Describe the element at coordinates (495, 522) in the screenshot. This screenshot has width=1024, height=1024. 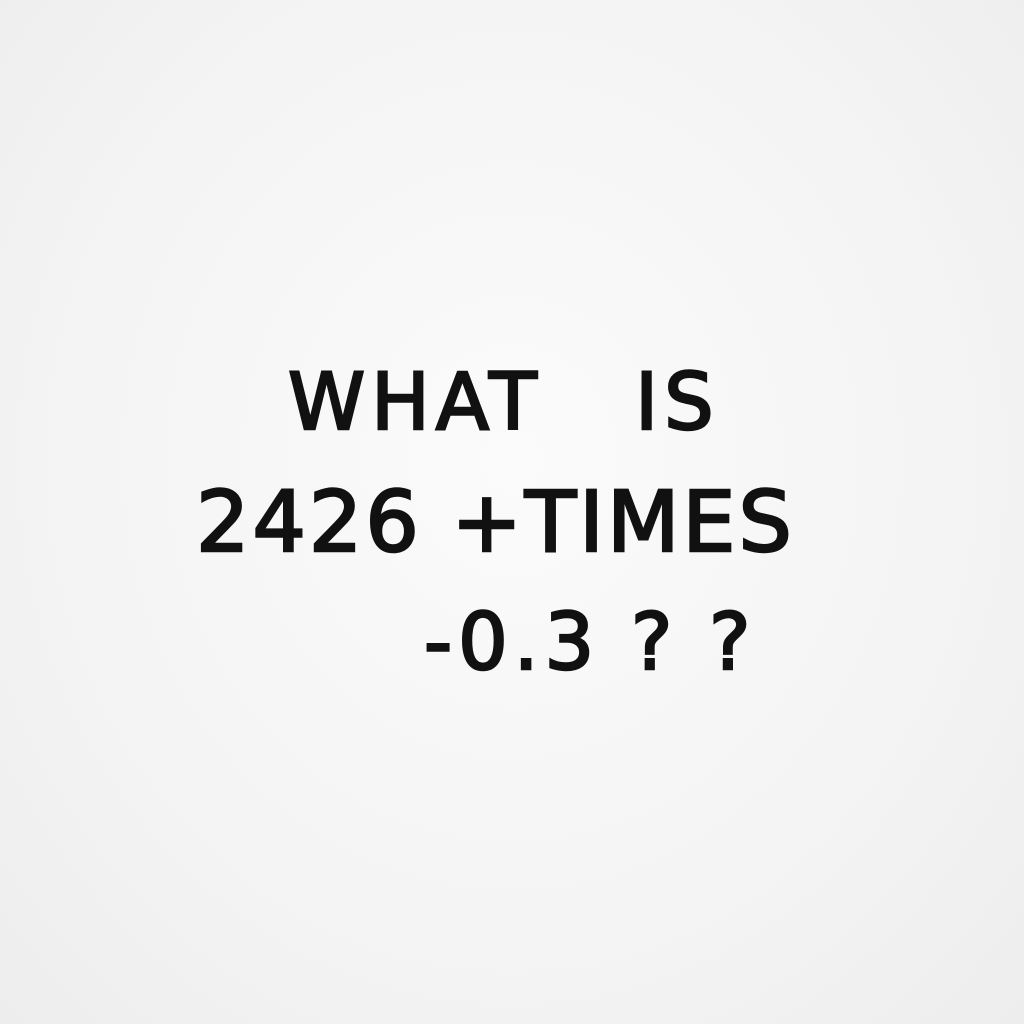
I see `note-line-number-times: 2426 +TIMES` at that location.